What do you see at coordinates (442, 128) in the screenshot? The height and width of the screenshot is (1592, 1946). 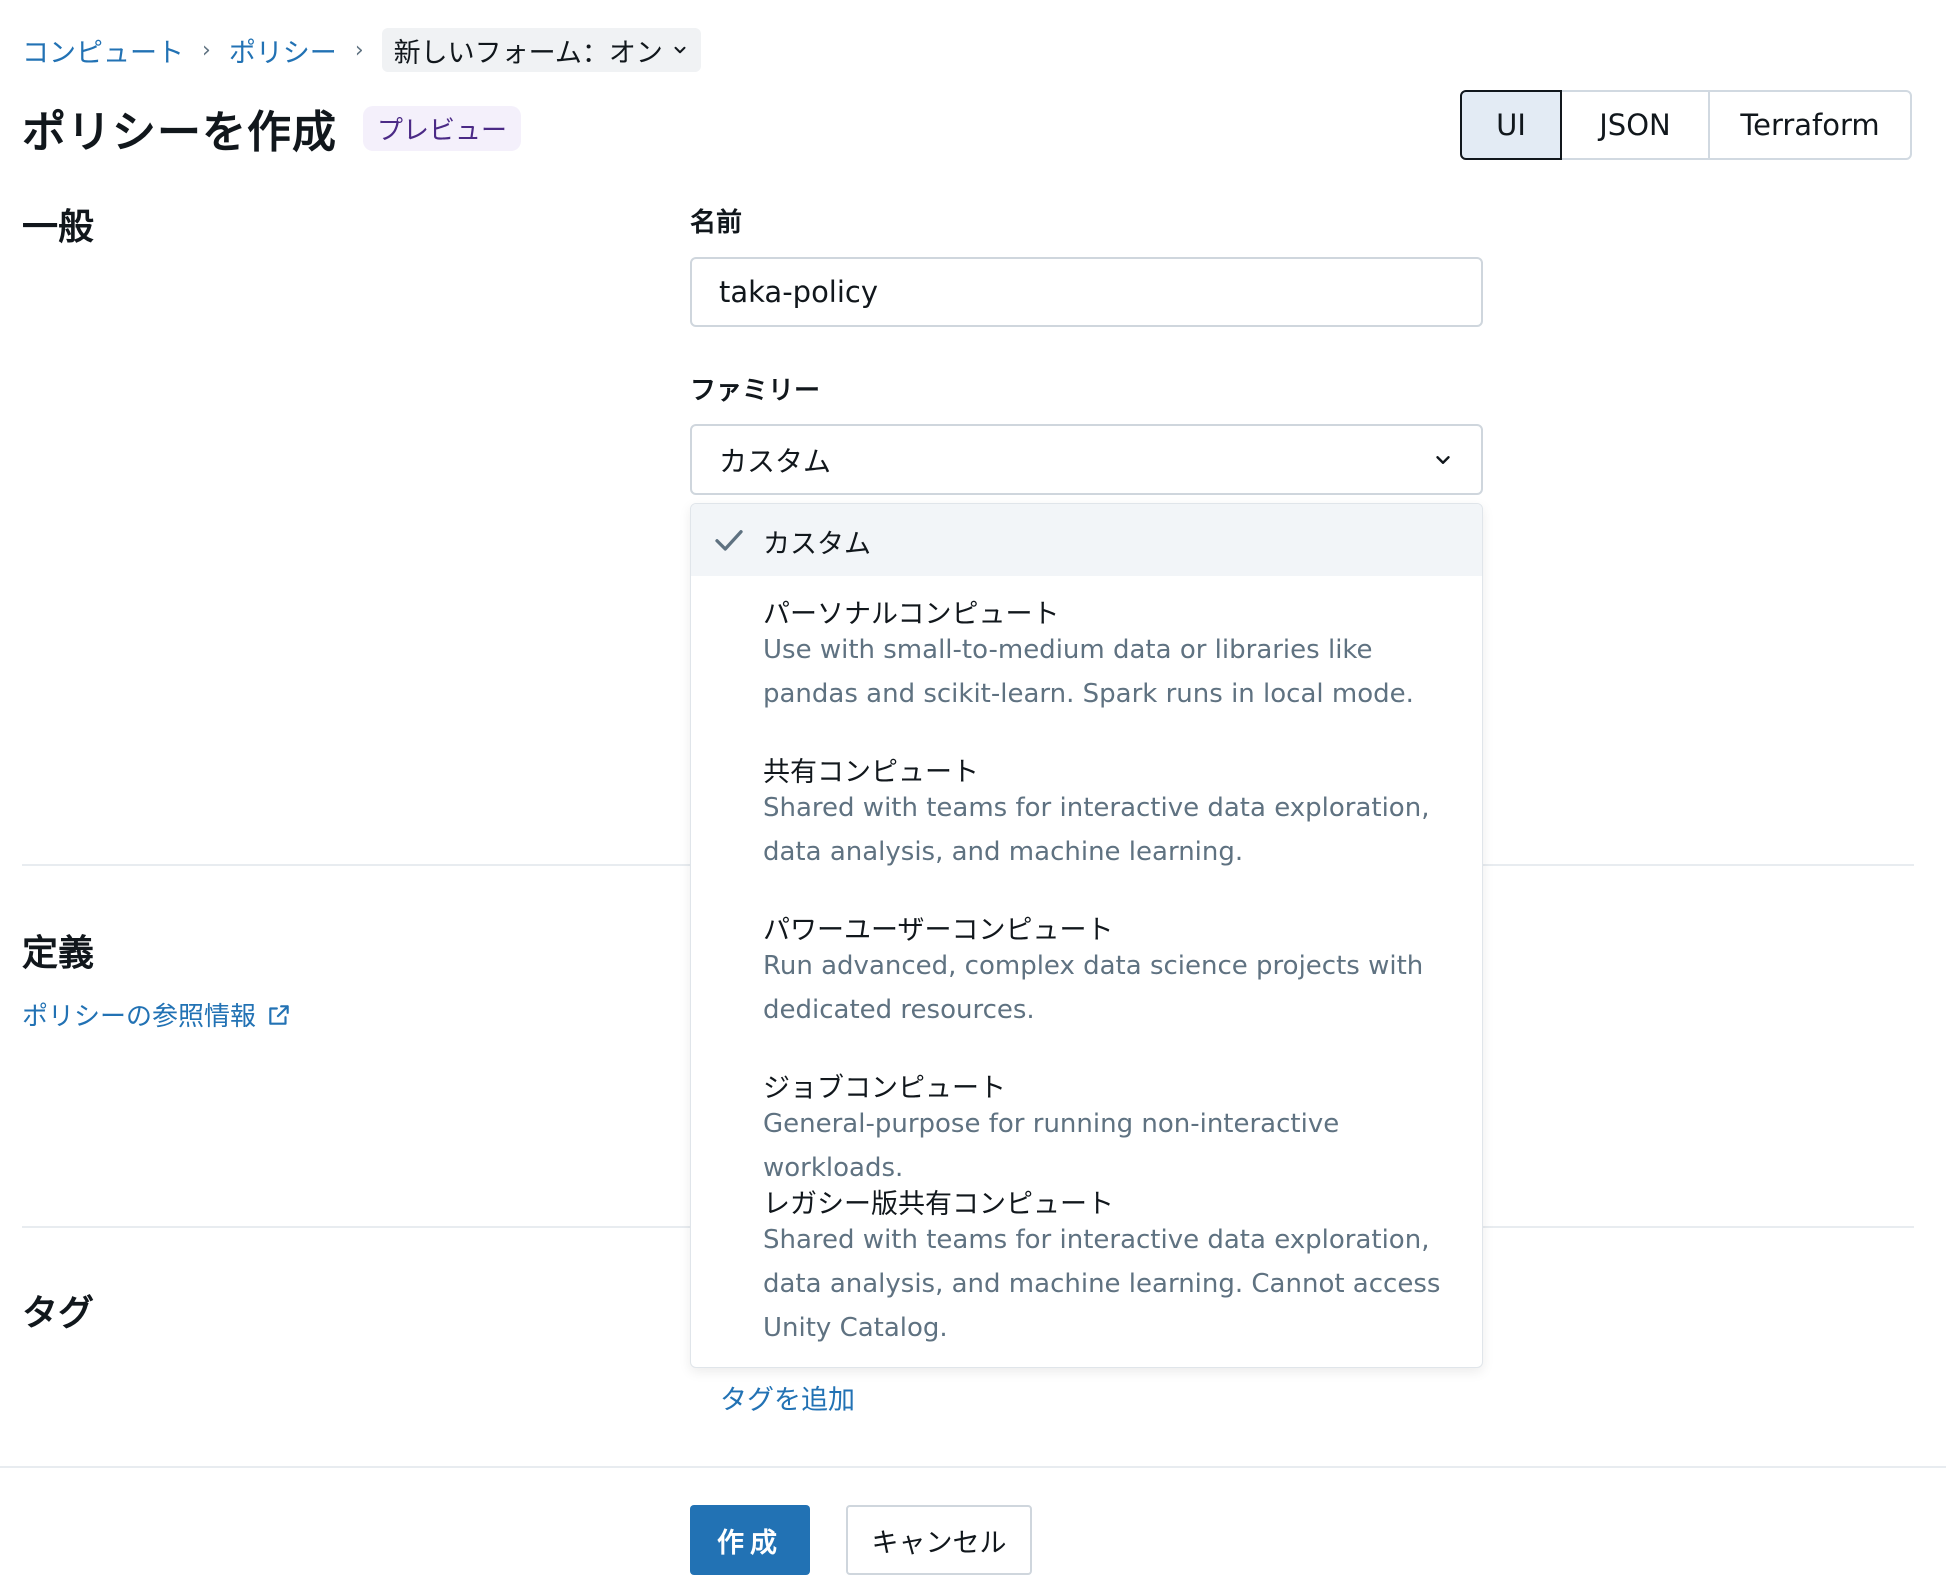 I see `preview-badge: プレビュー` at bounding box center [442, 128].